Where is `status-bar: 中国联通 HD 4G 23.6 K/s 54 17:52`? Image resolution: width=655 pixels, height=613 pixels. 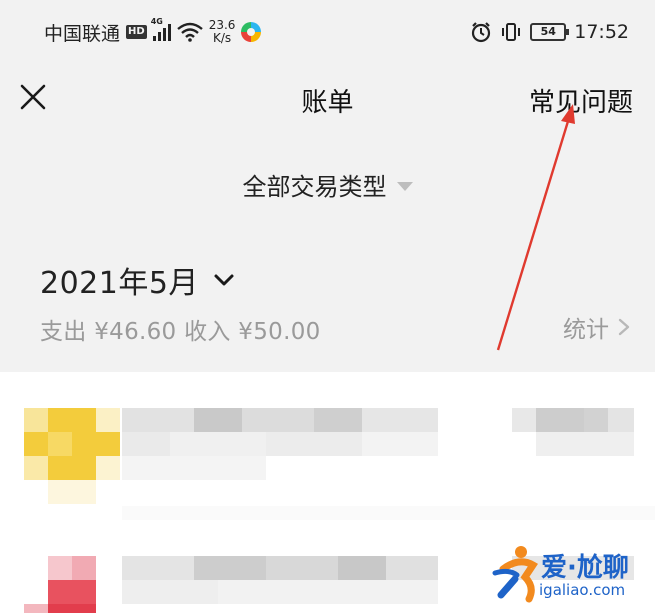
status-bar: 中国联通 HD 4G 23.6 K/s 54 17:52 is located at coordinates (327, 32).